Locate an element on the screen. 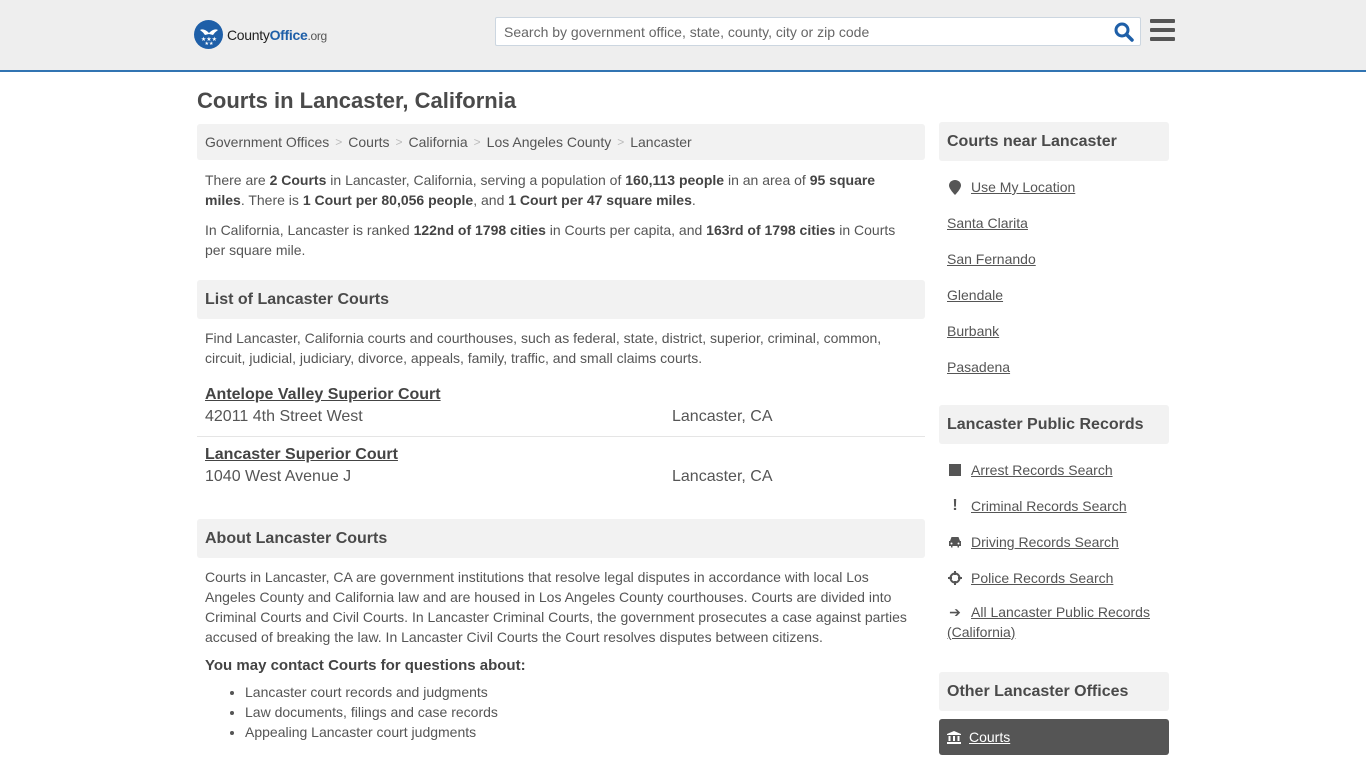 Image resolution: width=1366 pixels, height=768 pixels. site-logo: ★★★ ★★ CountyOffice.org is located at coordinates (260, 34).